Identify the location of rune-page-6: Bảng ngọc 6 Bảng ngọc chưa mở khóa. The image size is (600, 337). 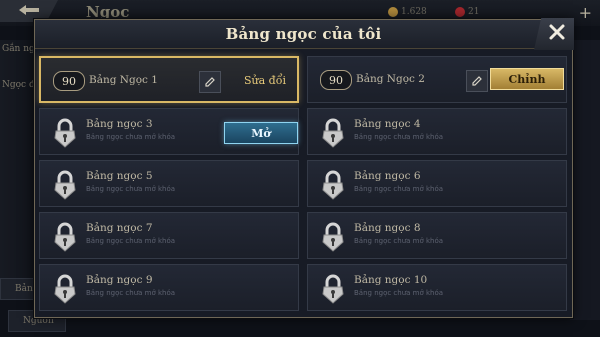
(437, 183).